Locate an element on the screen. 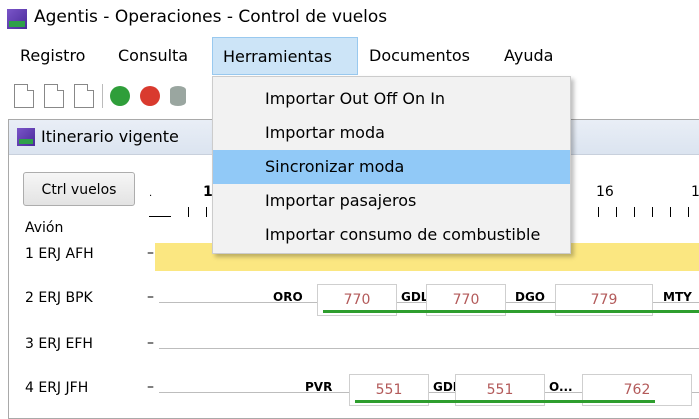 The width and height of the screenshot is (699, 419). menu-ayuda: Ayuda is located at coordinates (528, 56).